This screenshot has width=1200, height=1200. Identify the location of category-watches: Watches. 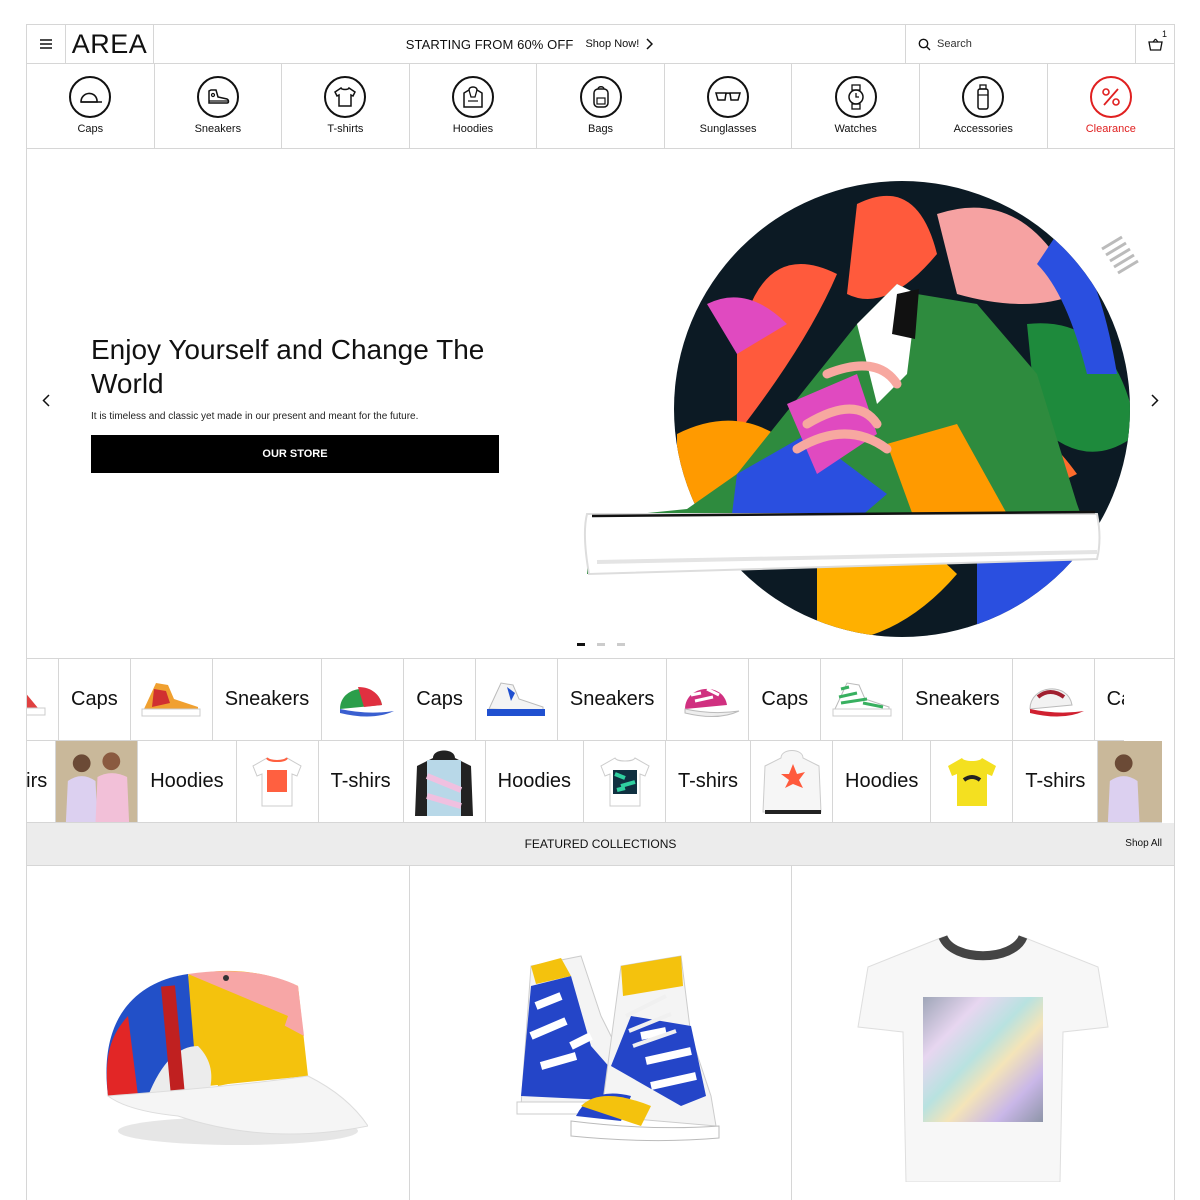
(856, 105).